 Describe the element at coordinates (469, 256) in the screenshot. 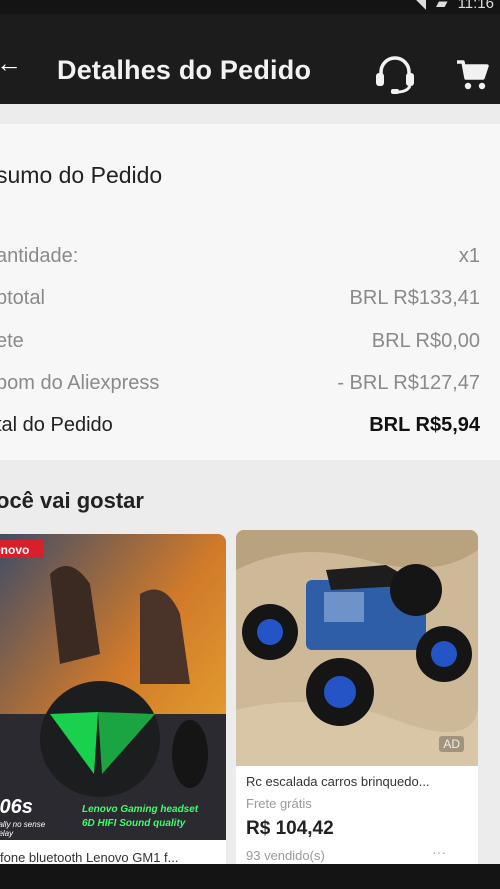

I see `summary-value: x1` at that location.